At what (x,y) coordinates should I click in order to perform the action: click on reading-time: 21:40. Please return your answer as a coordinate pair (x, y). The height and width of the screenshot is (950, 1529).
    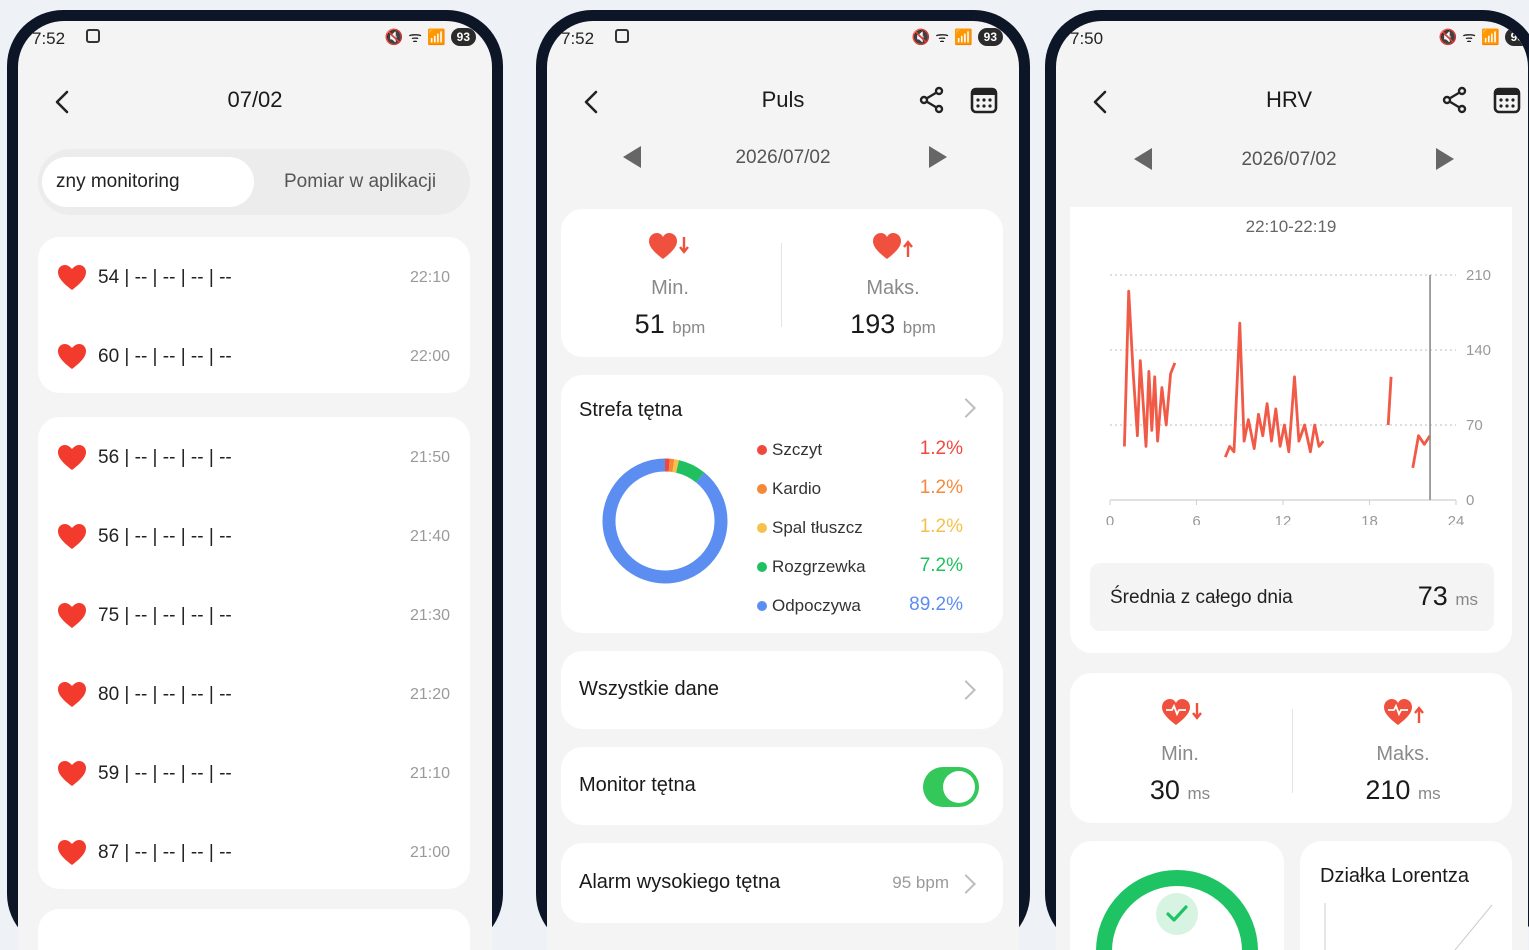
    Looking at the image, I should click on (430, 537).